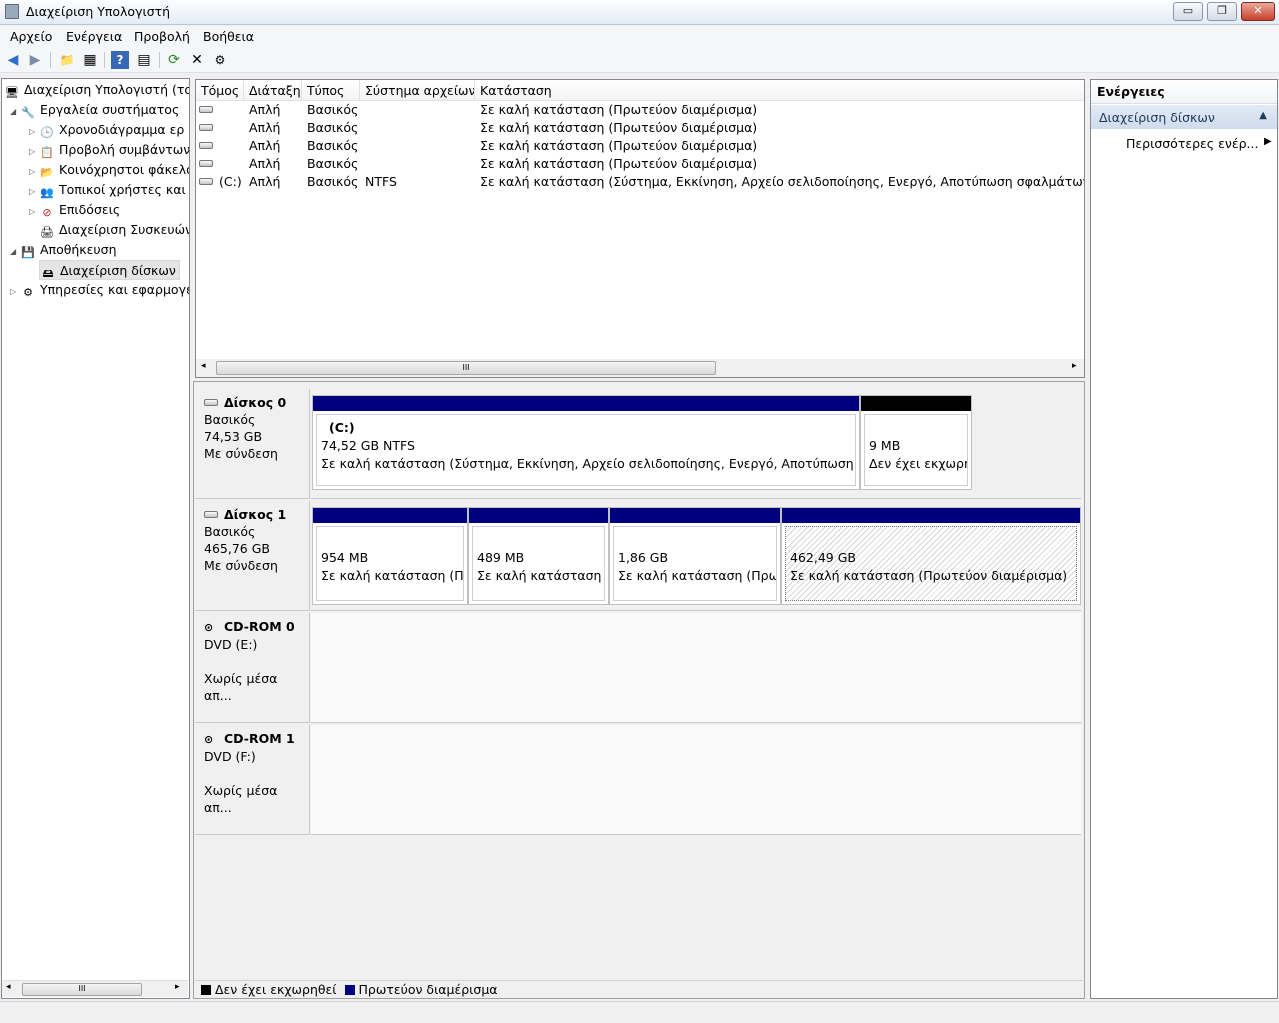  I want to click on disk-type: Βασικός, so click(230, 419).